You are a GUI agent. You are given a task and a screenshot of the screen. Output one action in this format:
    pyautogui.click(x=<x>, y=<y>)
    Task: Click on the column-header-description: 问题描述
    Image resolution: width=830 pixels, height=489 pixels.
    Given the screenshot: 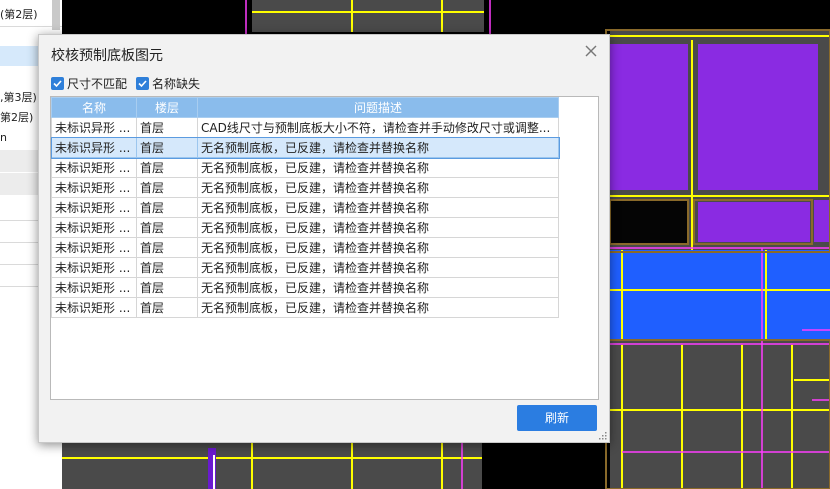 What is the action you would take?
    pyautogui.click(x=378, y=107)
    